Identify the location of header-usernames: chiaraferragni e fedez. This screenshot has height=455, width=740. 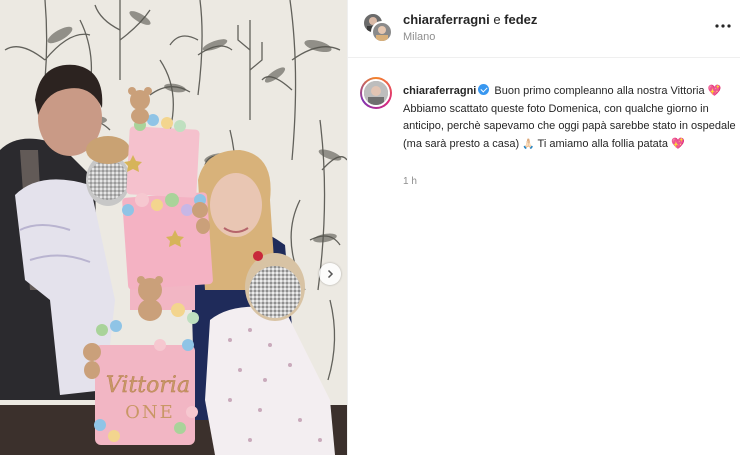
(470, 19).